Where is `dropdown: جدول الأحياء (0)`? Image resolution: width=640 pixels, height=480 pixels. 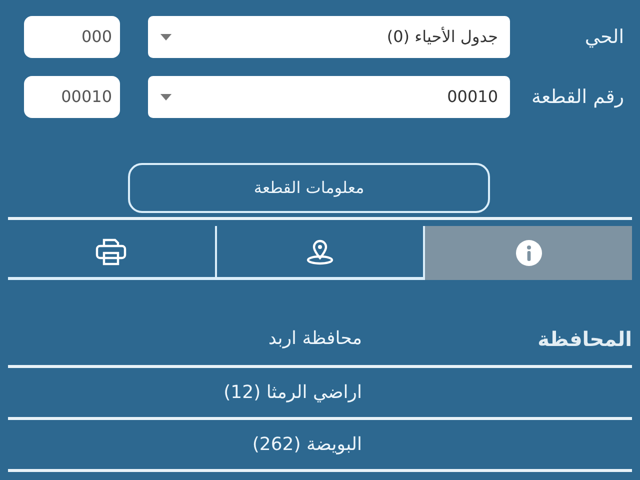
dropdown: جدول الأحياء (0) is located at coordinates (329, 37).